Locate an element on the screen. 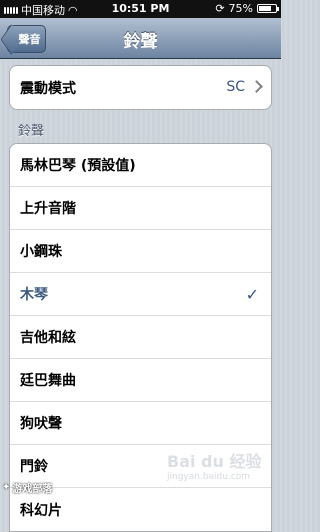 The image size is (320, 532). checkmark-icon: ✓ is located at coordinates (252, 294).